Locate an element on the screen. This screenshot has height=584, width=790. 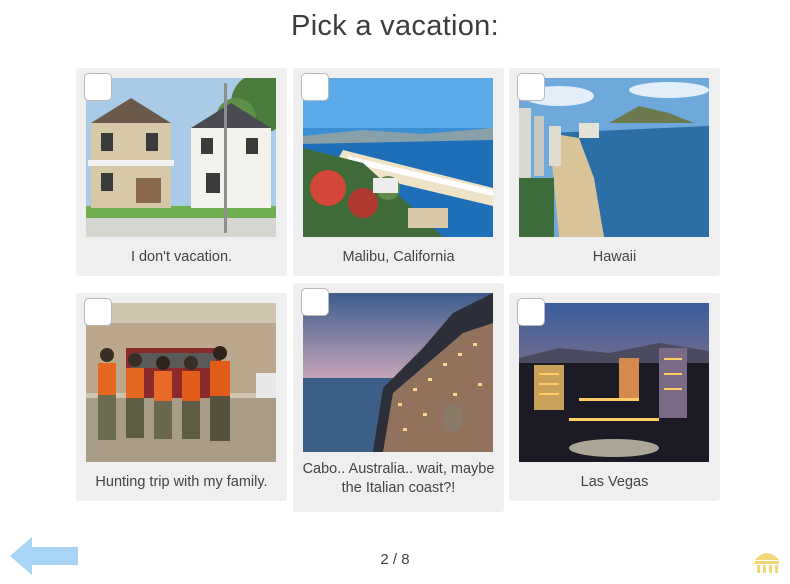
option-card-hawaii: Hawaii is located at coordinates (614, 172).